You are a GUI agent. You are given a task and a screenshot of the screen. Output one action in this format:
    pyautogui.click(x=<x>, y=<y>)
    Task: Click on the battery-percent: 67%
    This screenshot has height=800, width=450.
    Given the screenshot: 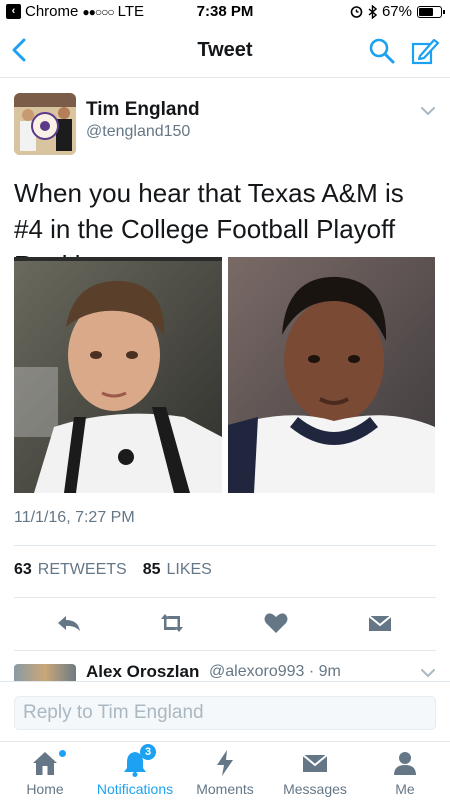 What is the action you would take?
    pyautogui.click(x=396, y=11)
    